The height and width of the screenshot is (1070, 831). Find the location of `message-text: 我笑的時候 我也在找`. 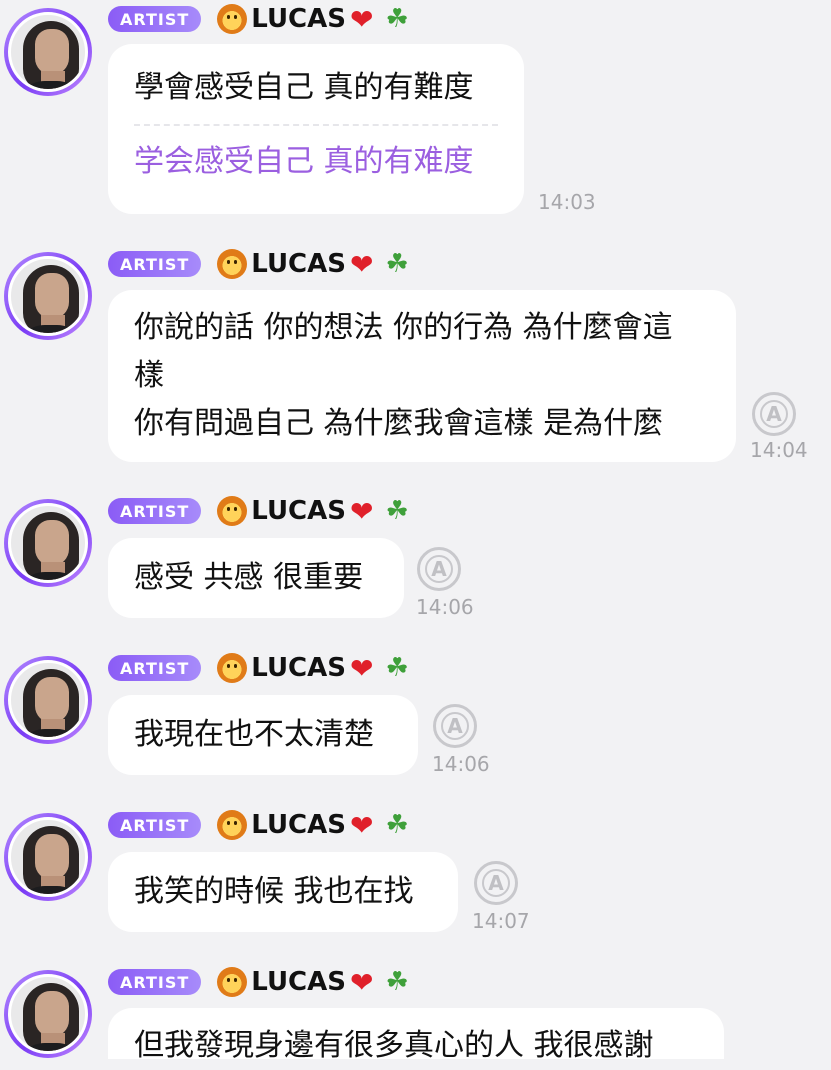

message-text: 我笑的時候 我也在找 is located at coordinates (274, 891).